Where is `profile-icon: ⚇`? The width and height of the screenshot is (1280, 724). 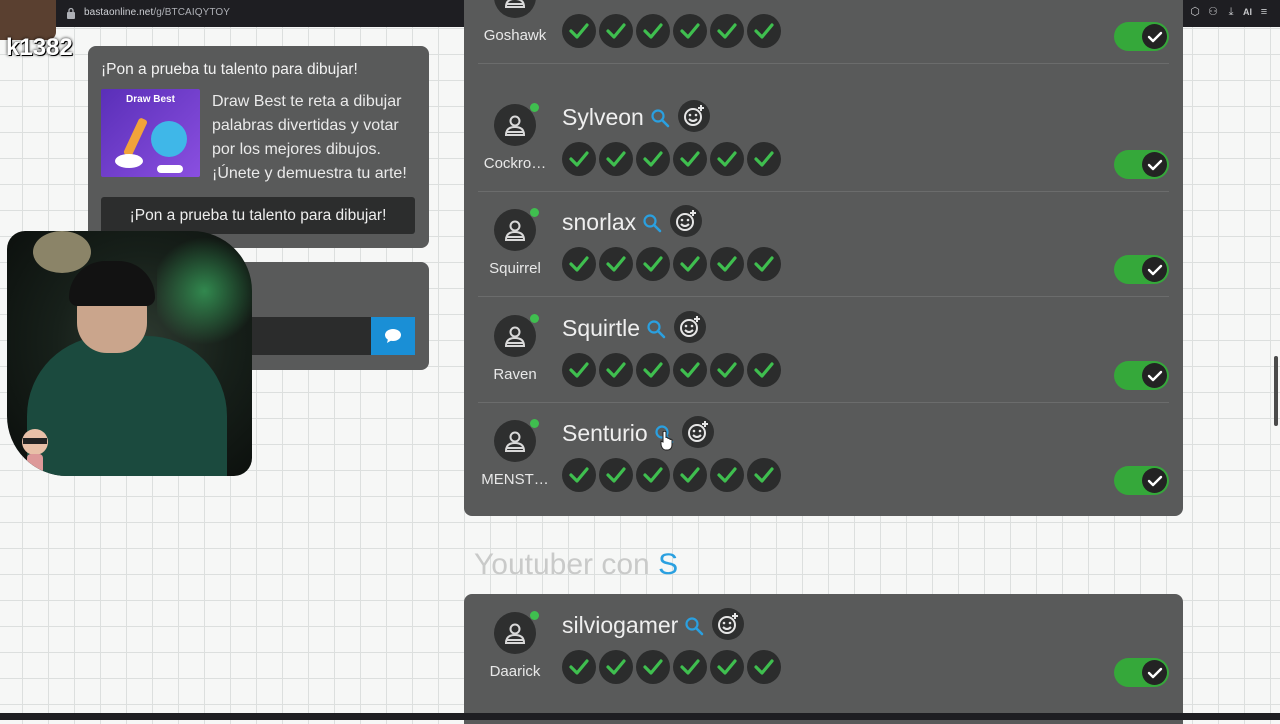
profile-icon: ⚇ is located at coordinates (1213, 12).